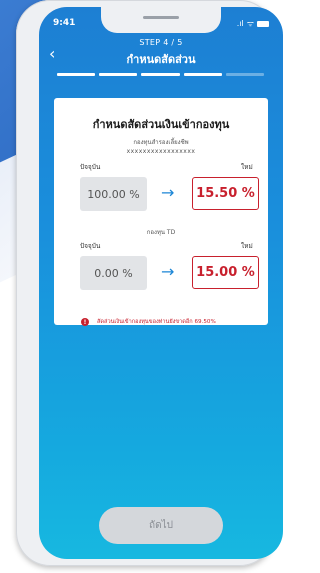 The width and height of the screenshot is (320, 573). What do you see at coordinates (250, 23) in the screenshot?
I see `wifi-icon: ᯤ` at bounding box center [250, 23].